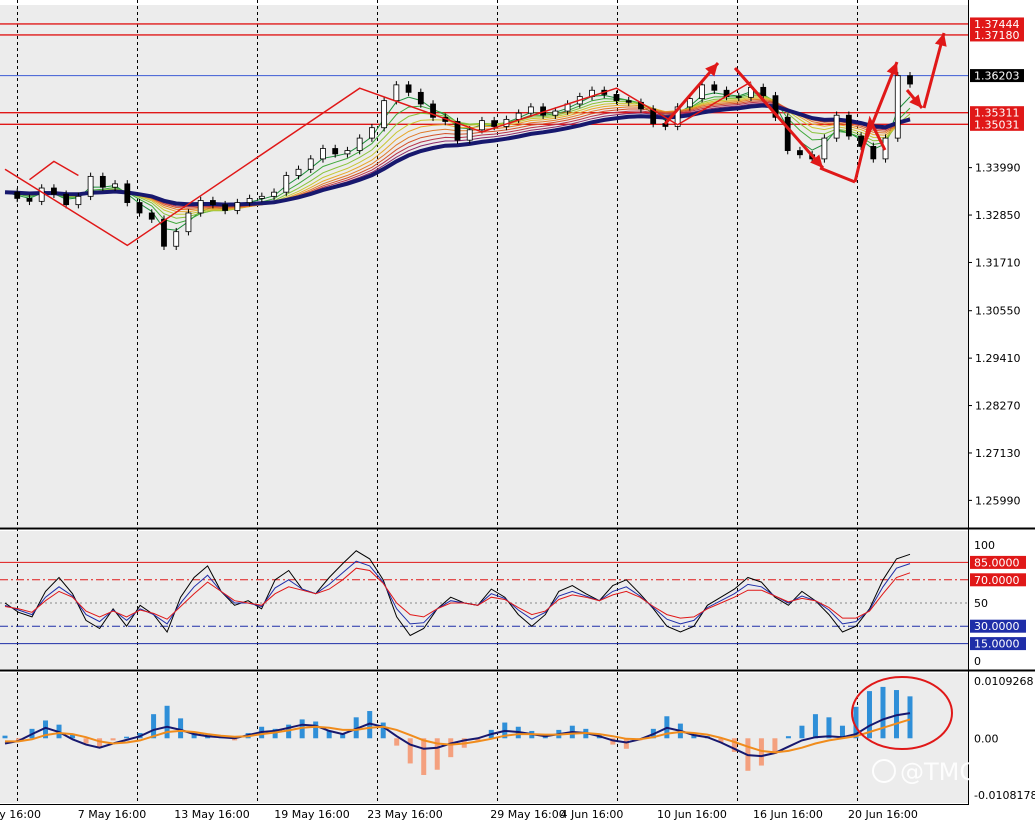 The width and height of the screenshot is (1035, 821). What do you see at coordinates (1004, 795) in the screenshot?
I see `macd-tick-label: -0.0108178` at bounding box center [1004, 795].